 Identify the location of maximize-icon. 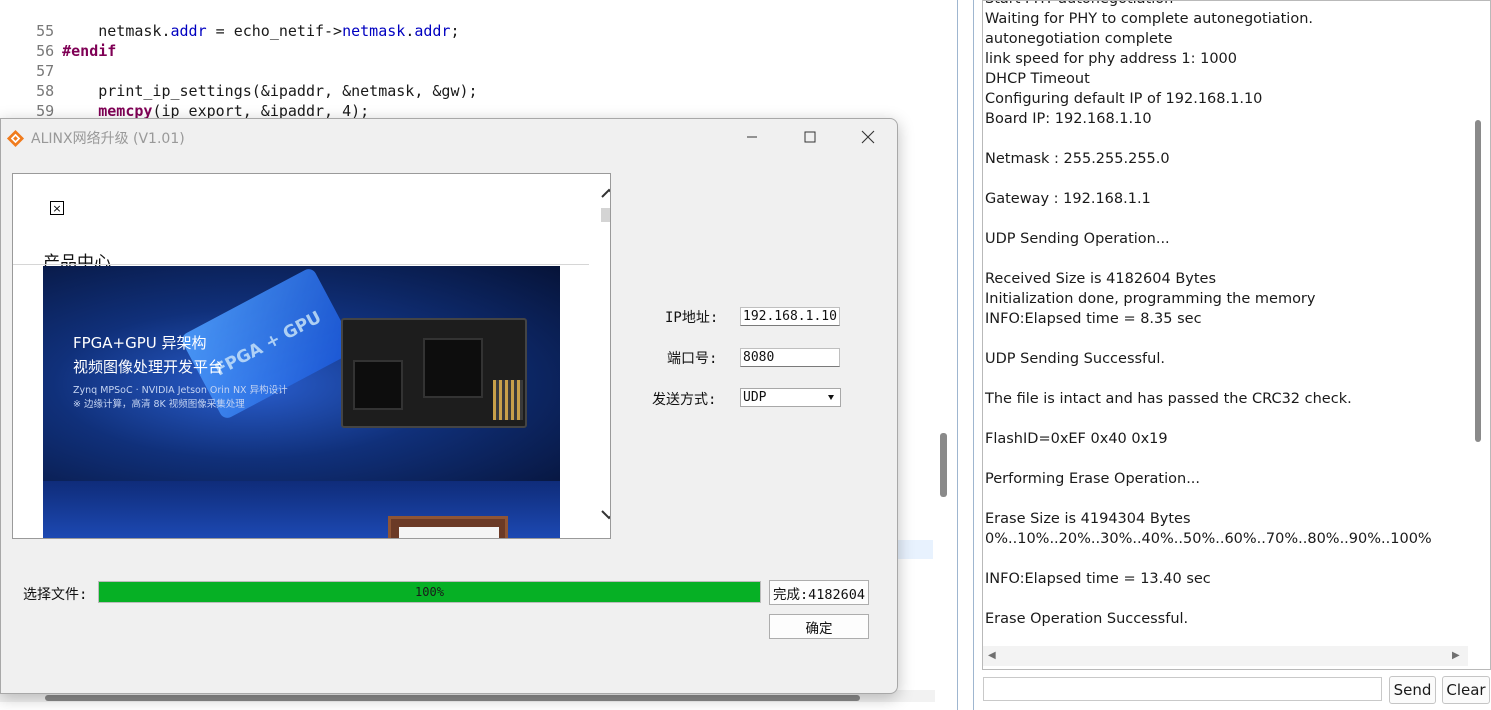
(810, 137).